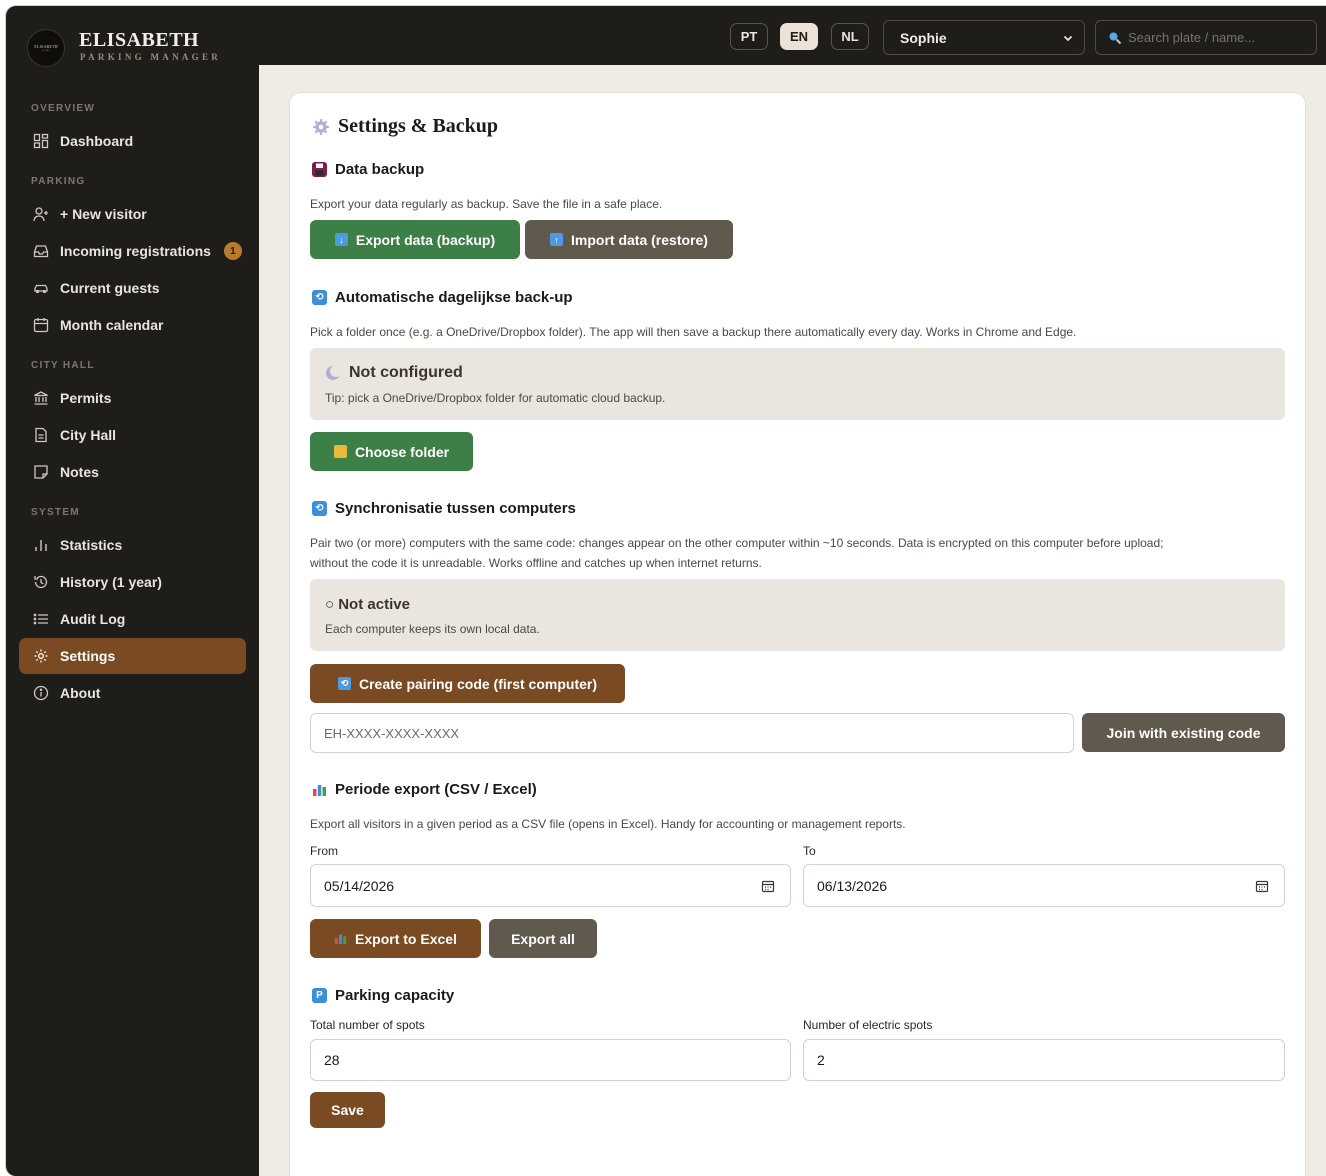 The width and height of the screenshot is (1326, 1176). What do you see at coordinates (319, 995) in the screenshot?
I see `parking-icon: P` at bounding box center [319, 995].